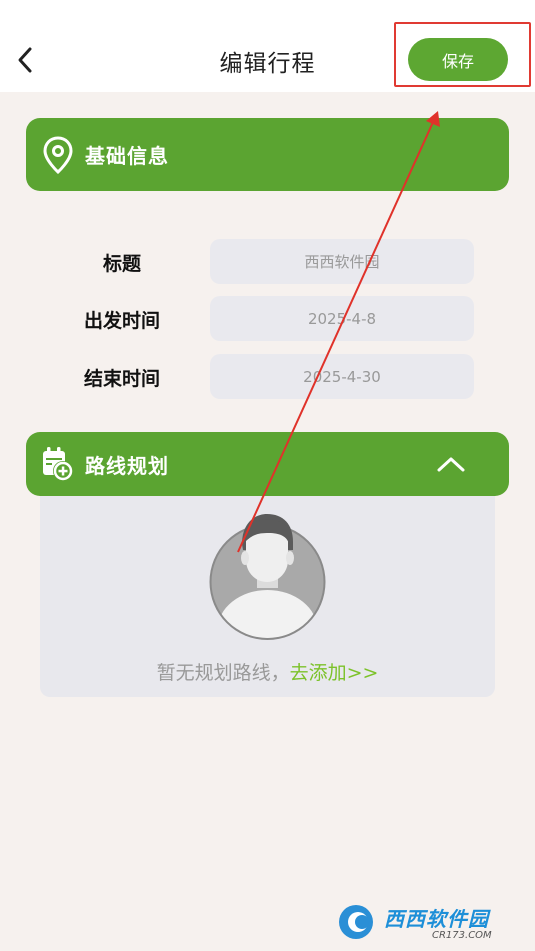 The height and width of the screenshot is (951, 535). Describe the element at coordinates (342, 261) in the screenshot. I see `title-input` at that location.